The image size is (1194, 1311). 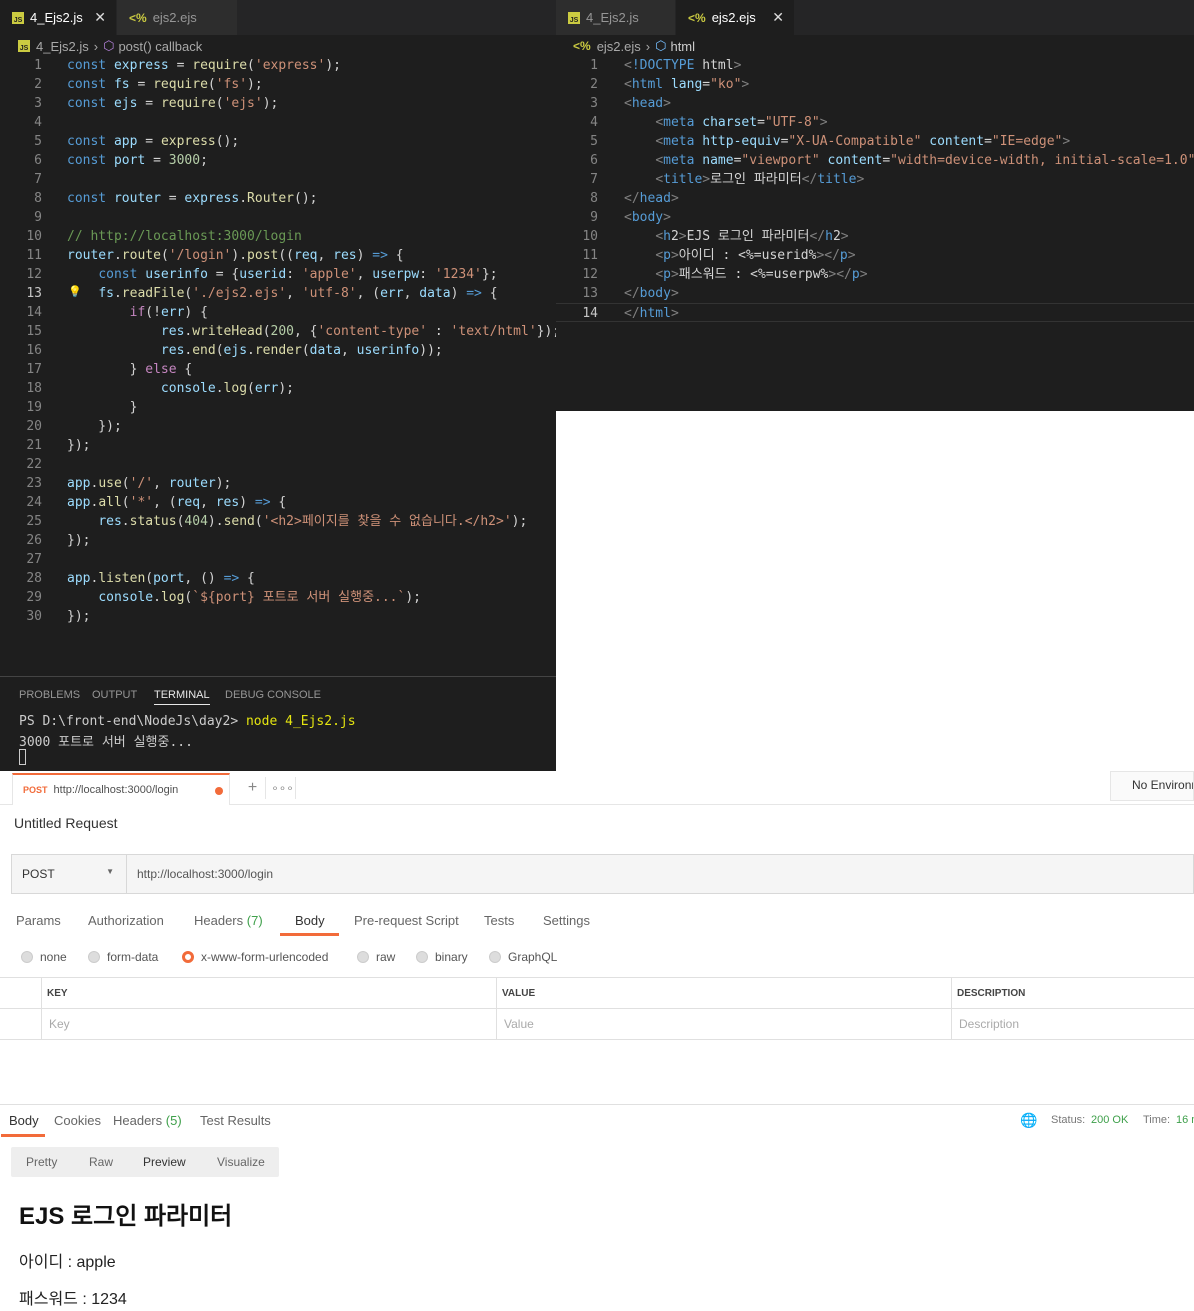 I want to click on resp-tab-body: Body, so click(x=24, y=1120).